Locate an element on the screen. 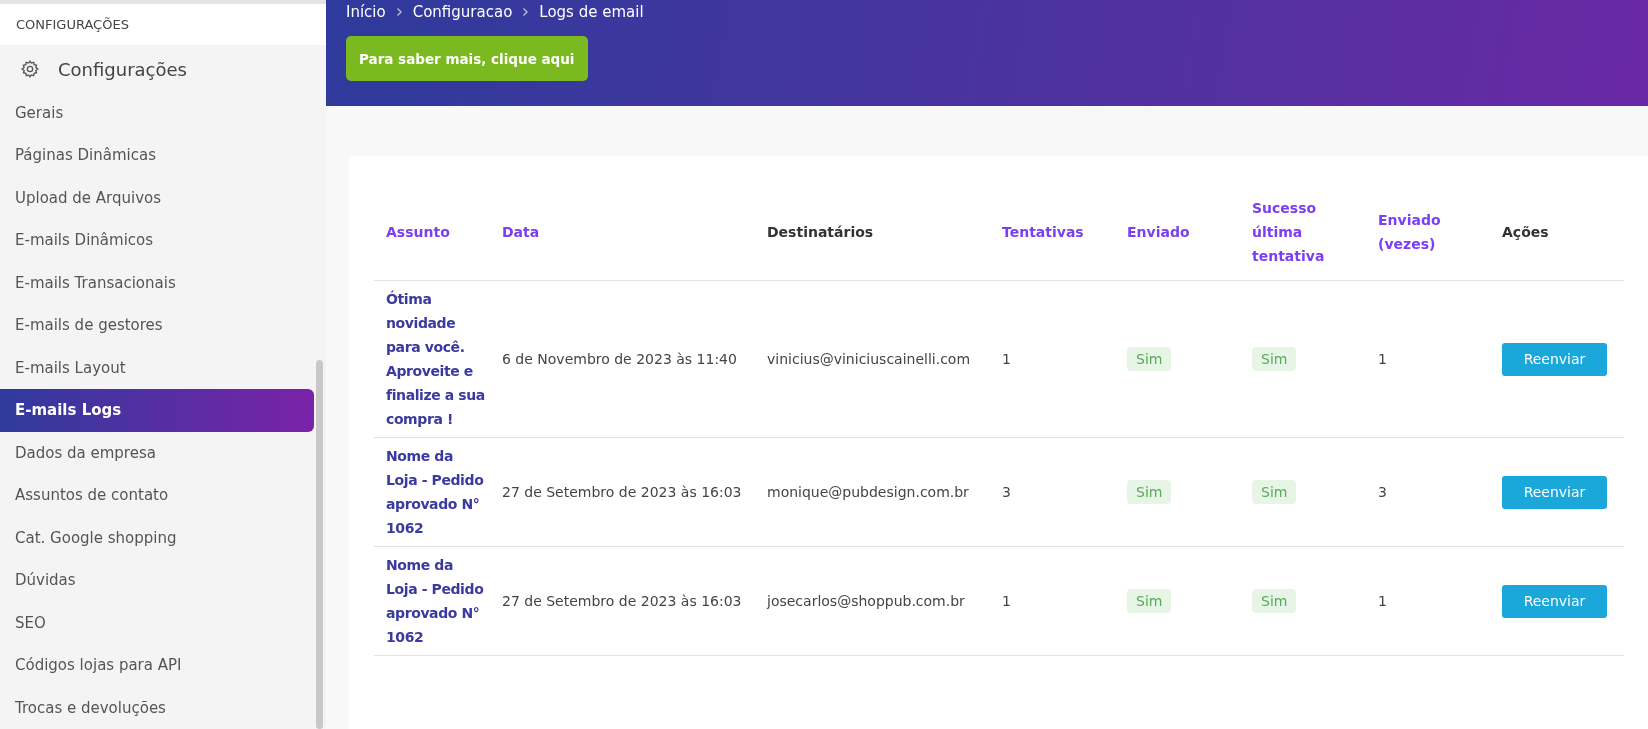 Image resolution: width=1648 pixels, height=729 pixels. subject-cell: Ótima novidade para você. Aproveite e finalize a sua compra ! is located at coordinates (432, 359).